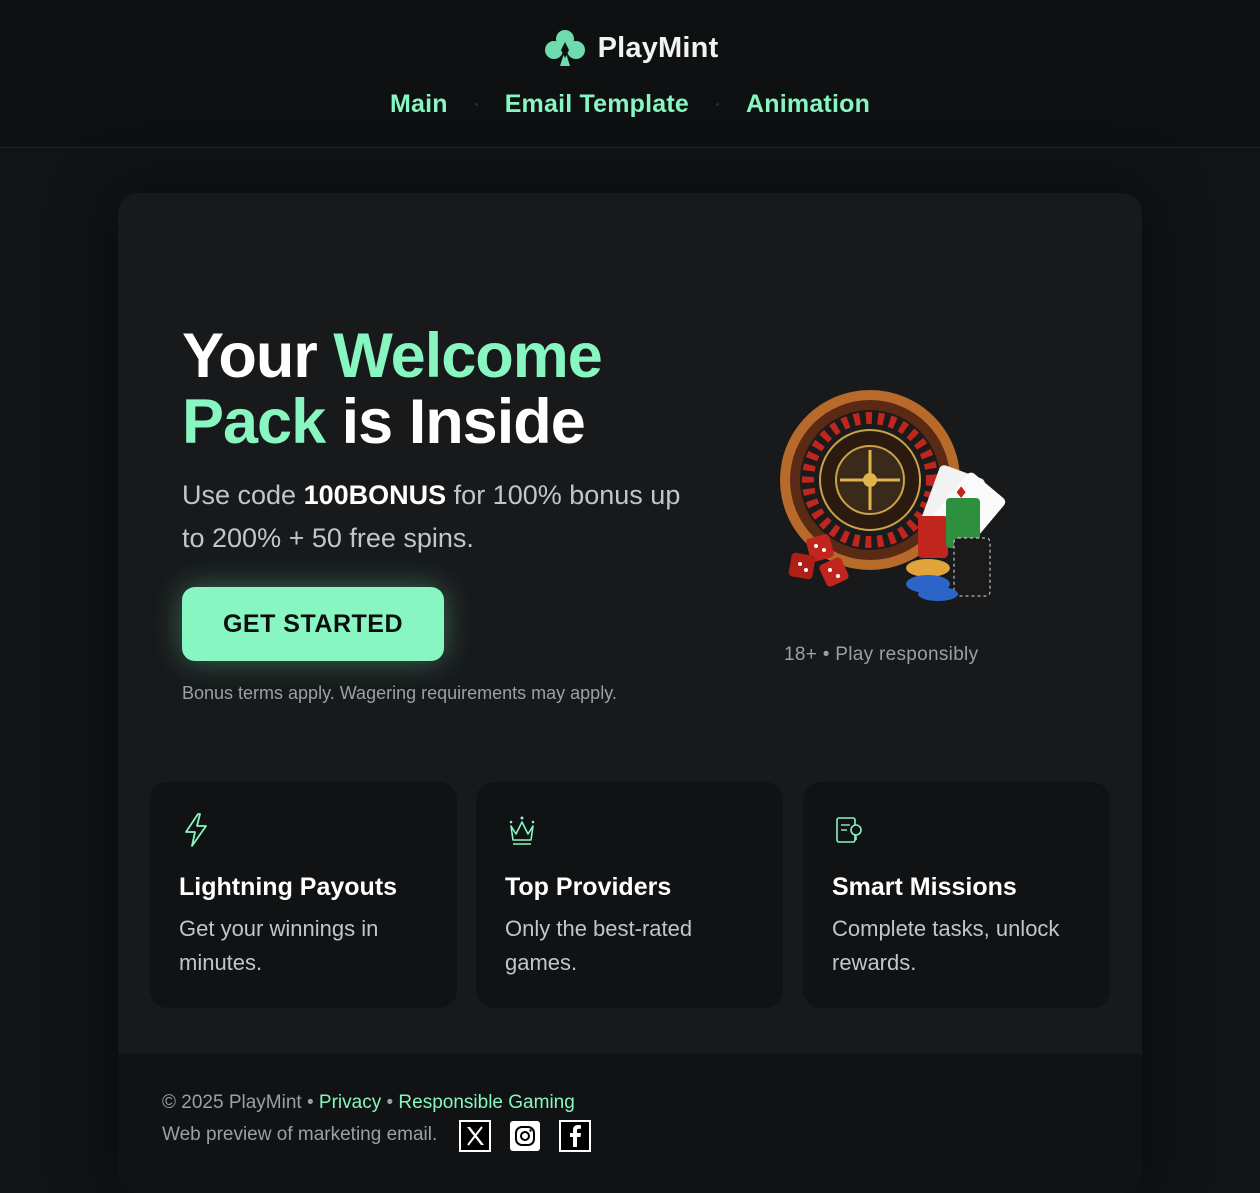  I want to click on preview-note: Web preview of marketing email., so click(300, 1134).